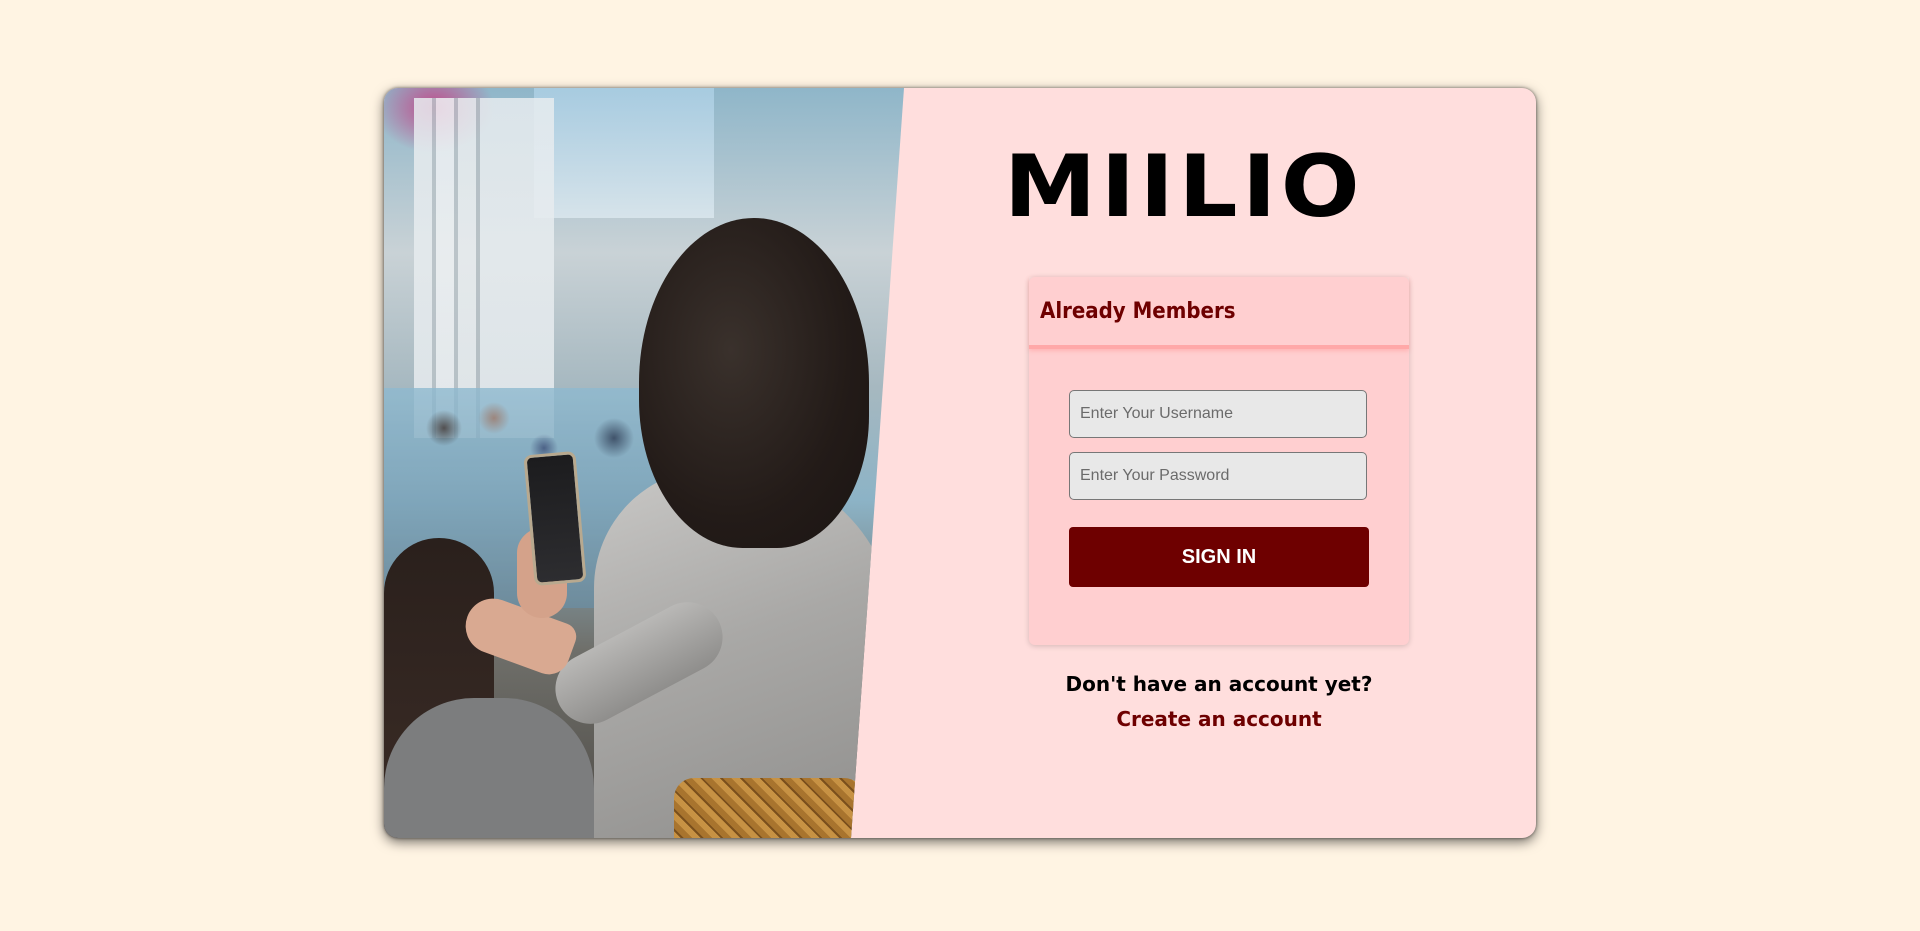 The image size is (1920, 931). I want to click on photo-woman-hair, so click(754, 383).